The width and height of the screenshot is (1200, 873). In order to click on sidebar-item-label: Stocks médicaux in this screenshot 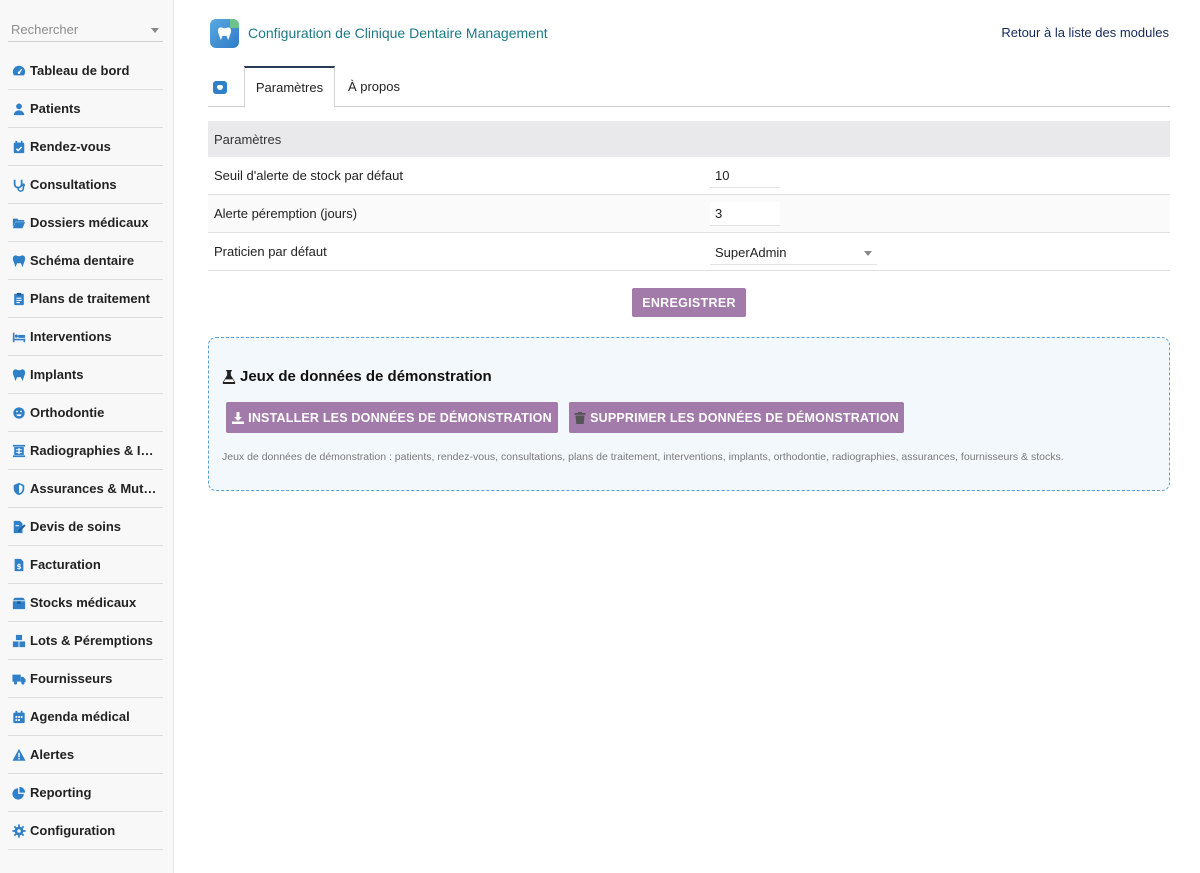, I will do `click(83, 602)`.